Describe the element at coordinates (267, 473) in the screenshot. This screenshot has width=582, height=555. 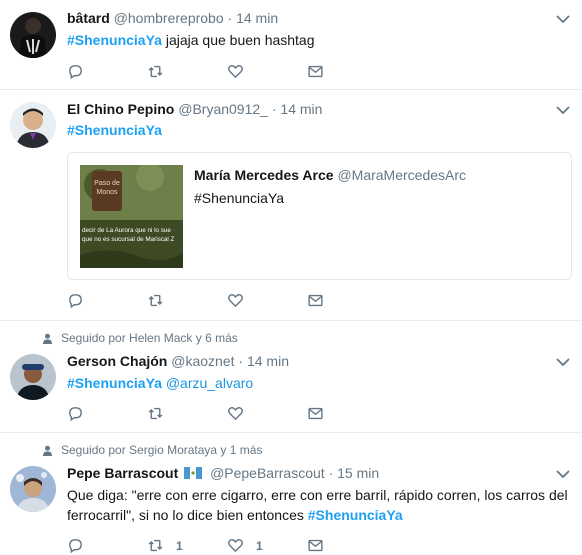
I see `username: @PepeBarrascout` at that location.